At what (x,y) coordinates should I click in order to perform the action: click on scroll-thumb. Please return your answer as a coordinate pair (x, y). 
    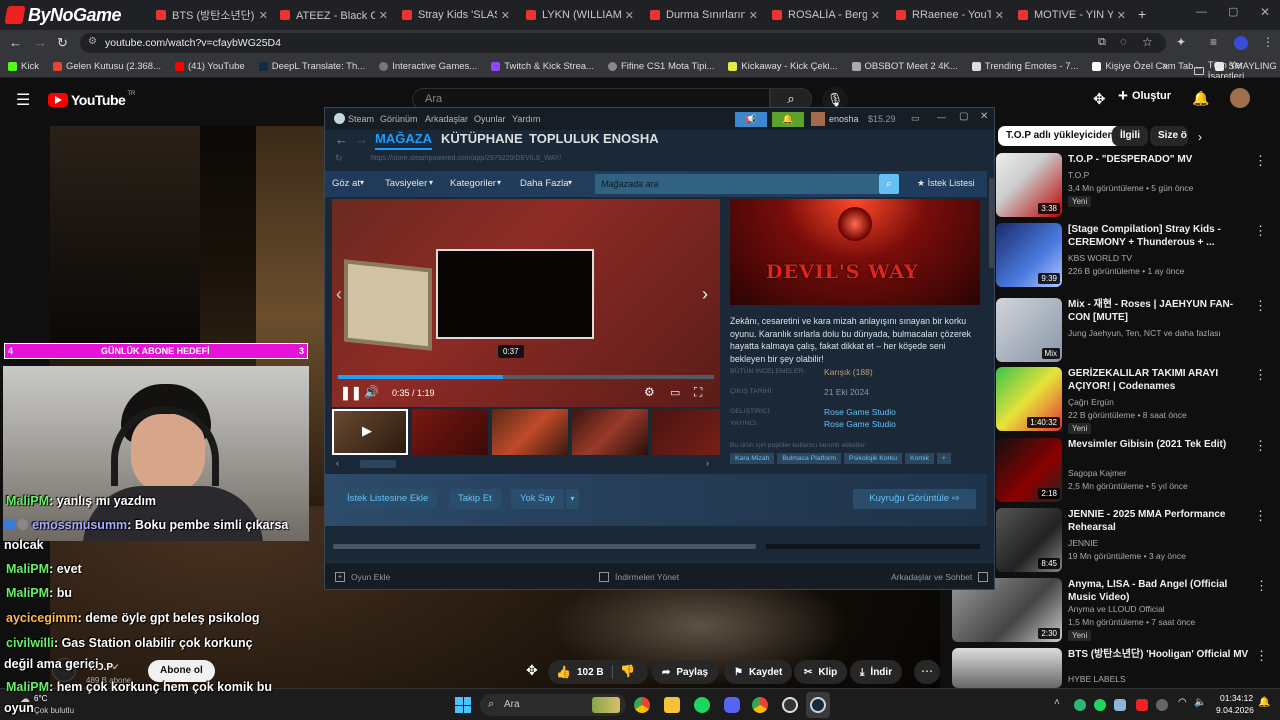
    Looking at the image, I should click on (378, 464).